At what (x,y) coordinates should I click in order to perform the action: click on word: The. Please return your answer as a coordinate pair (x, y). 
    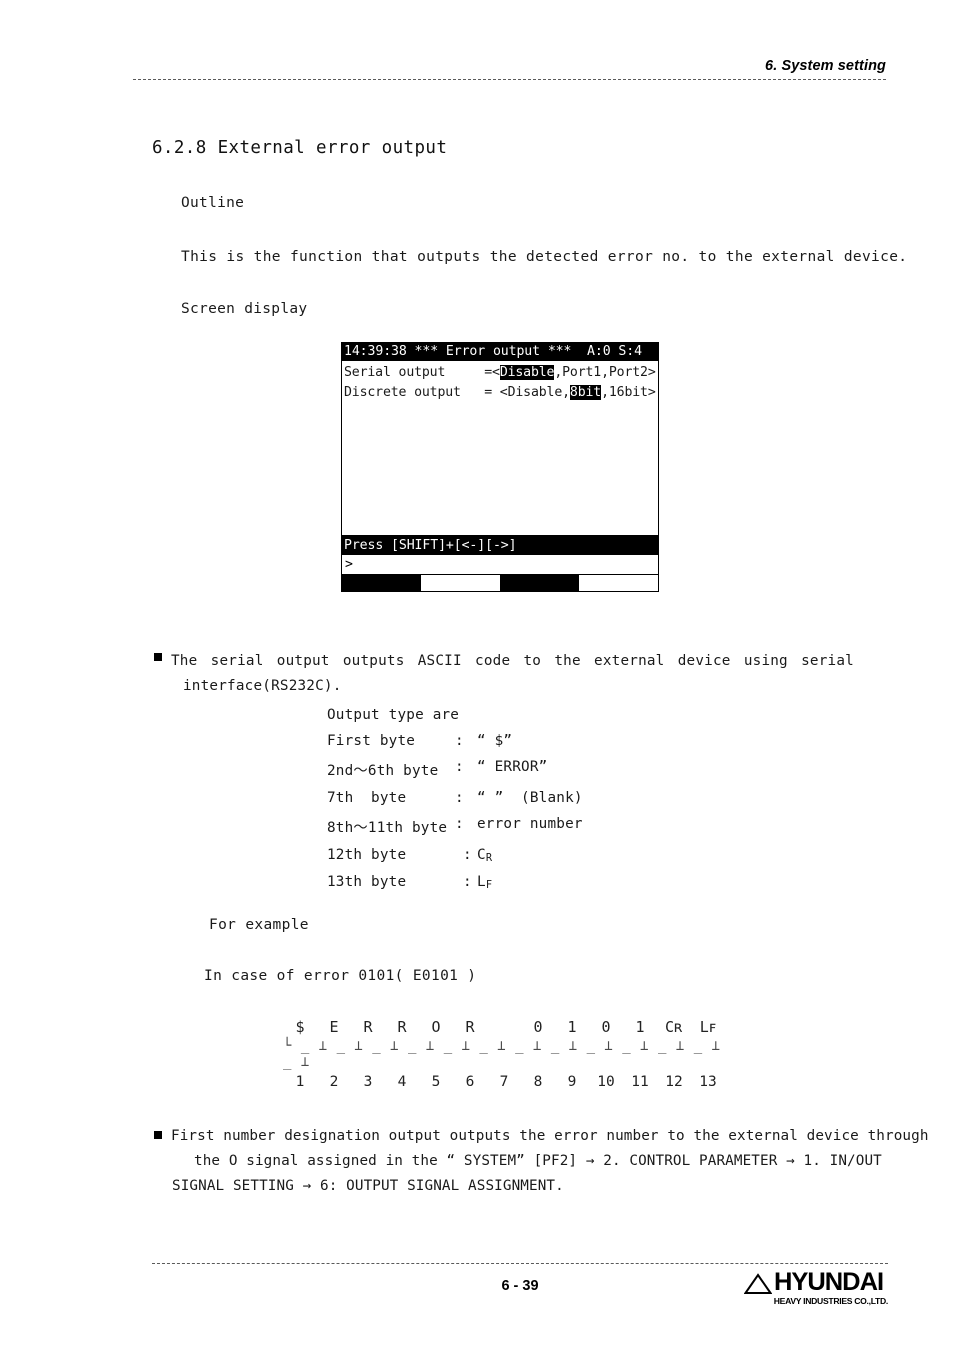
    Looking at the image, I should click on (184, 661).